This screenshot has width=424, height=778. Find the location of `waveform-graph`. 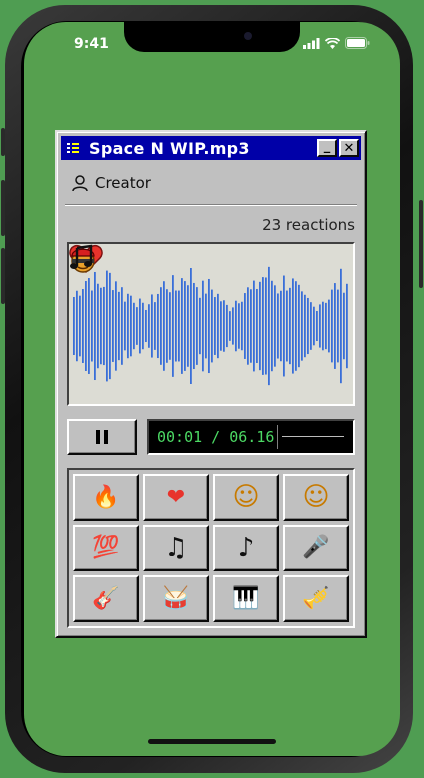

waveform-graph is located at coordinates (210, 326).